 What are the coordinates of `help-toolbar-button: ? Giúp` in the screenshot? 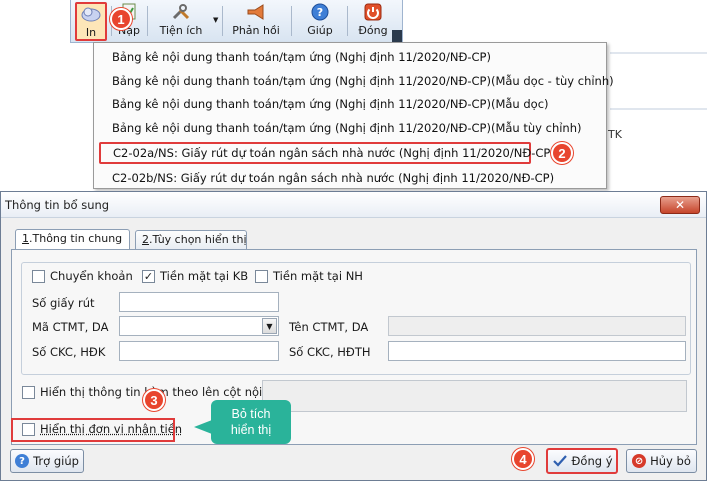 It's located at (320, 21).